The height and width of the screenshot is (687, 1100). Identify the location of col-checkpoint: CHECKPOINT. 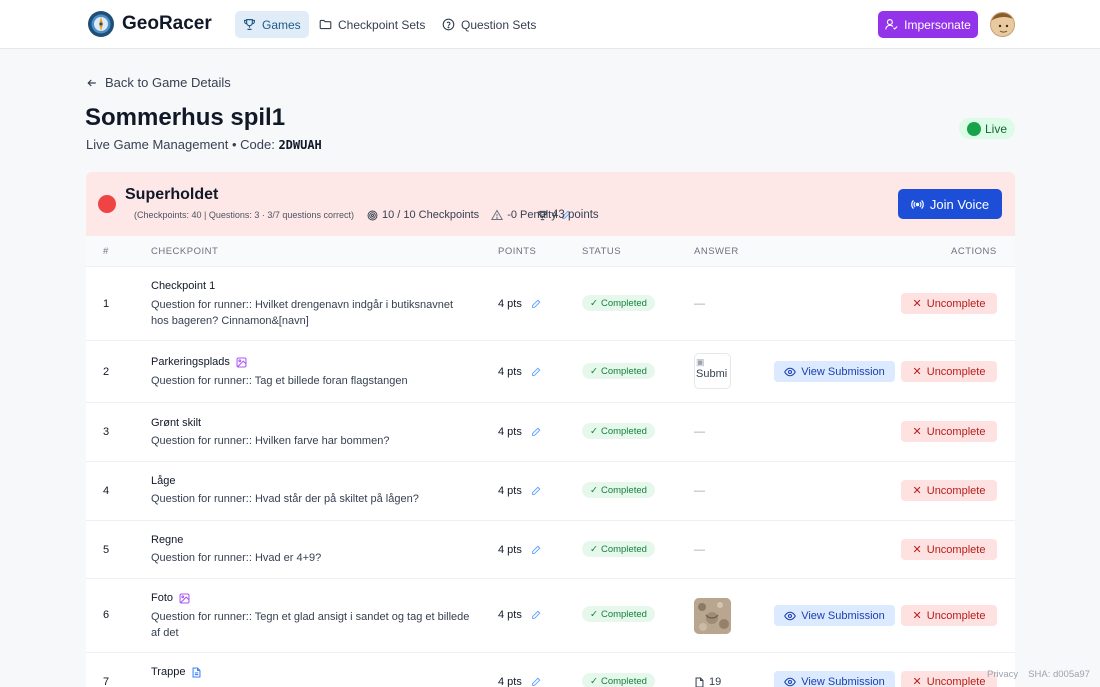
(185, 251).